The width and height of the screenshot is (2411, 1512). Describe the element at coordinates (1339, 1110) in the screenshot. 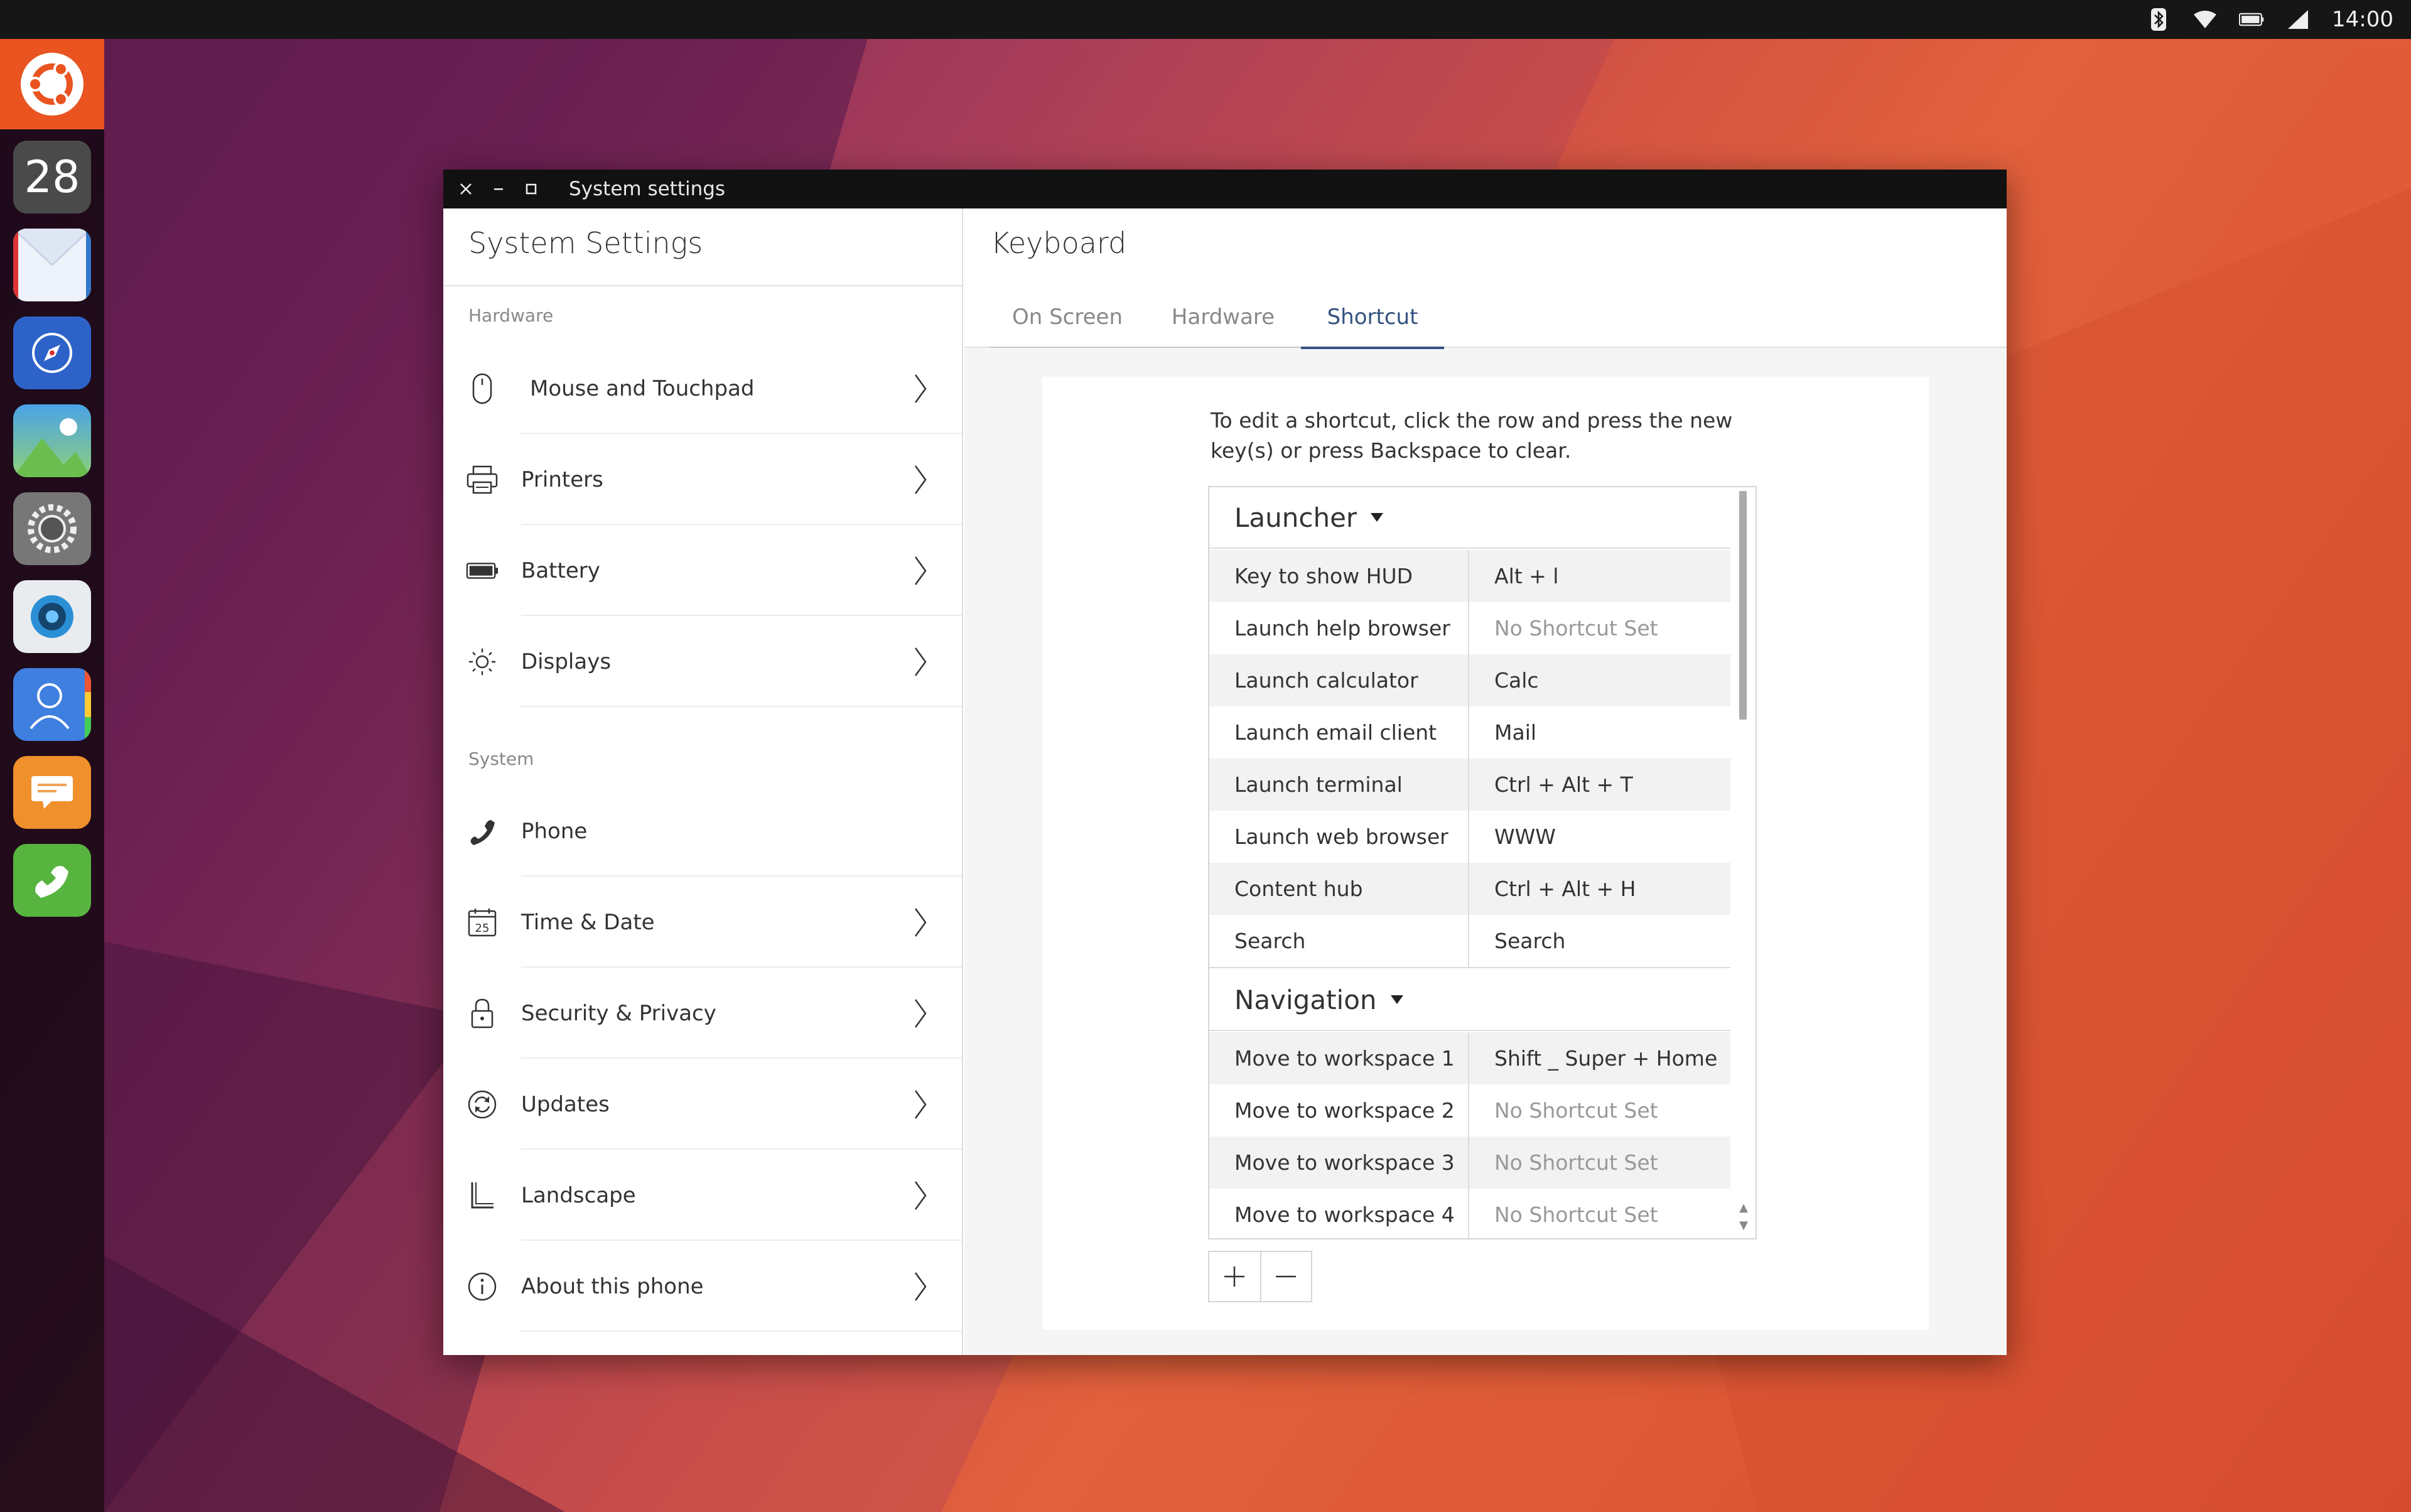

I see `shortcut-action: Move to workspace 2` at that location.